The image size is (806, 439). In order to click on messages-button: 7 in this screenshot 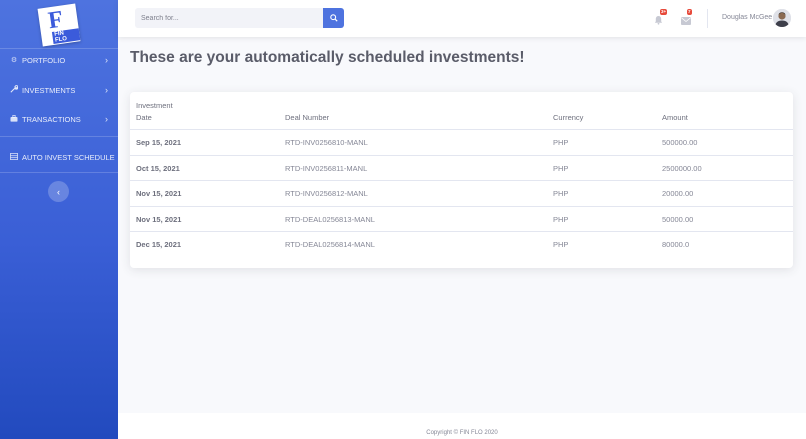, I will do `click(687, 17)`.